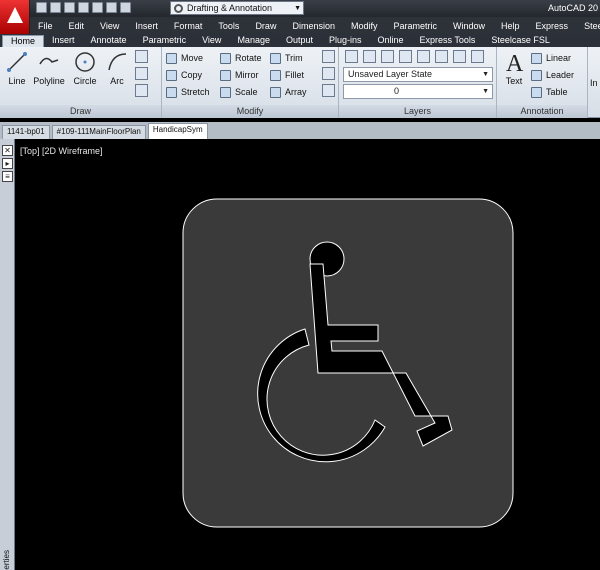 The height and width of the screenshot is (570, 600). I want to click on stretch-icon, so click(171, 93).